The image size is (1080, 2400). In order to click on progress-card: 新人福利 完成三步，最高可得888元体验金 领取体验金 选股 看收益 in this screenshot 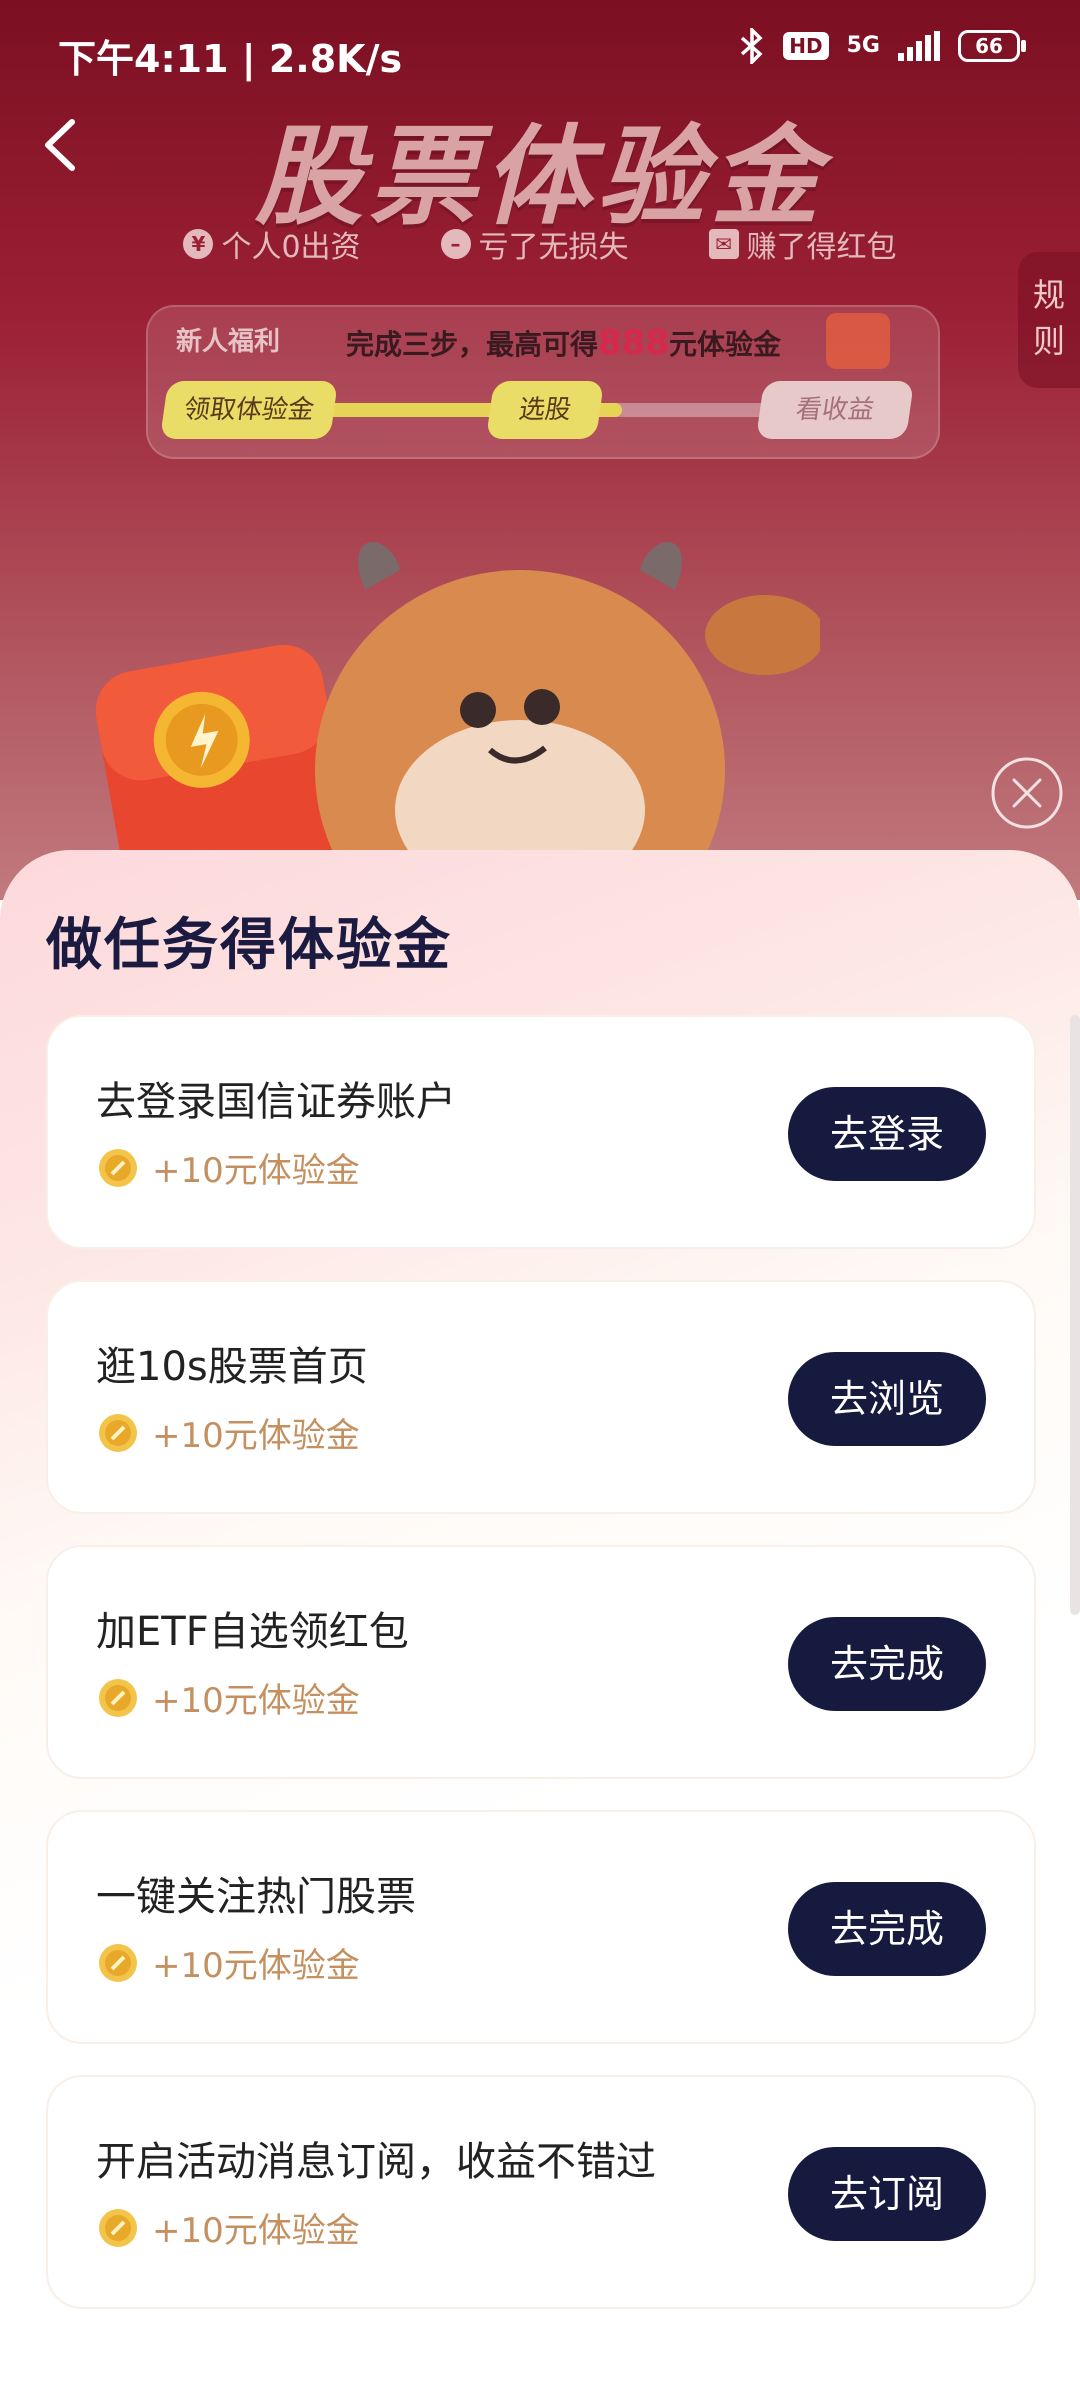, I will do `click(543, 382)`.